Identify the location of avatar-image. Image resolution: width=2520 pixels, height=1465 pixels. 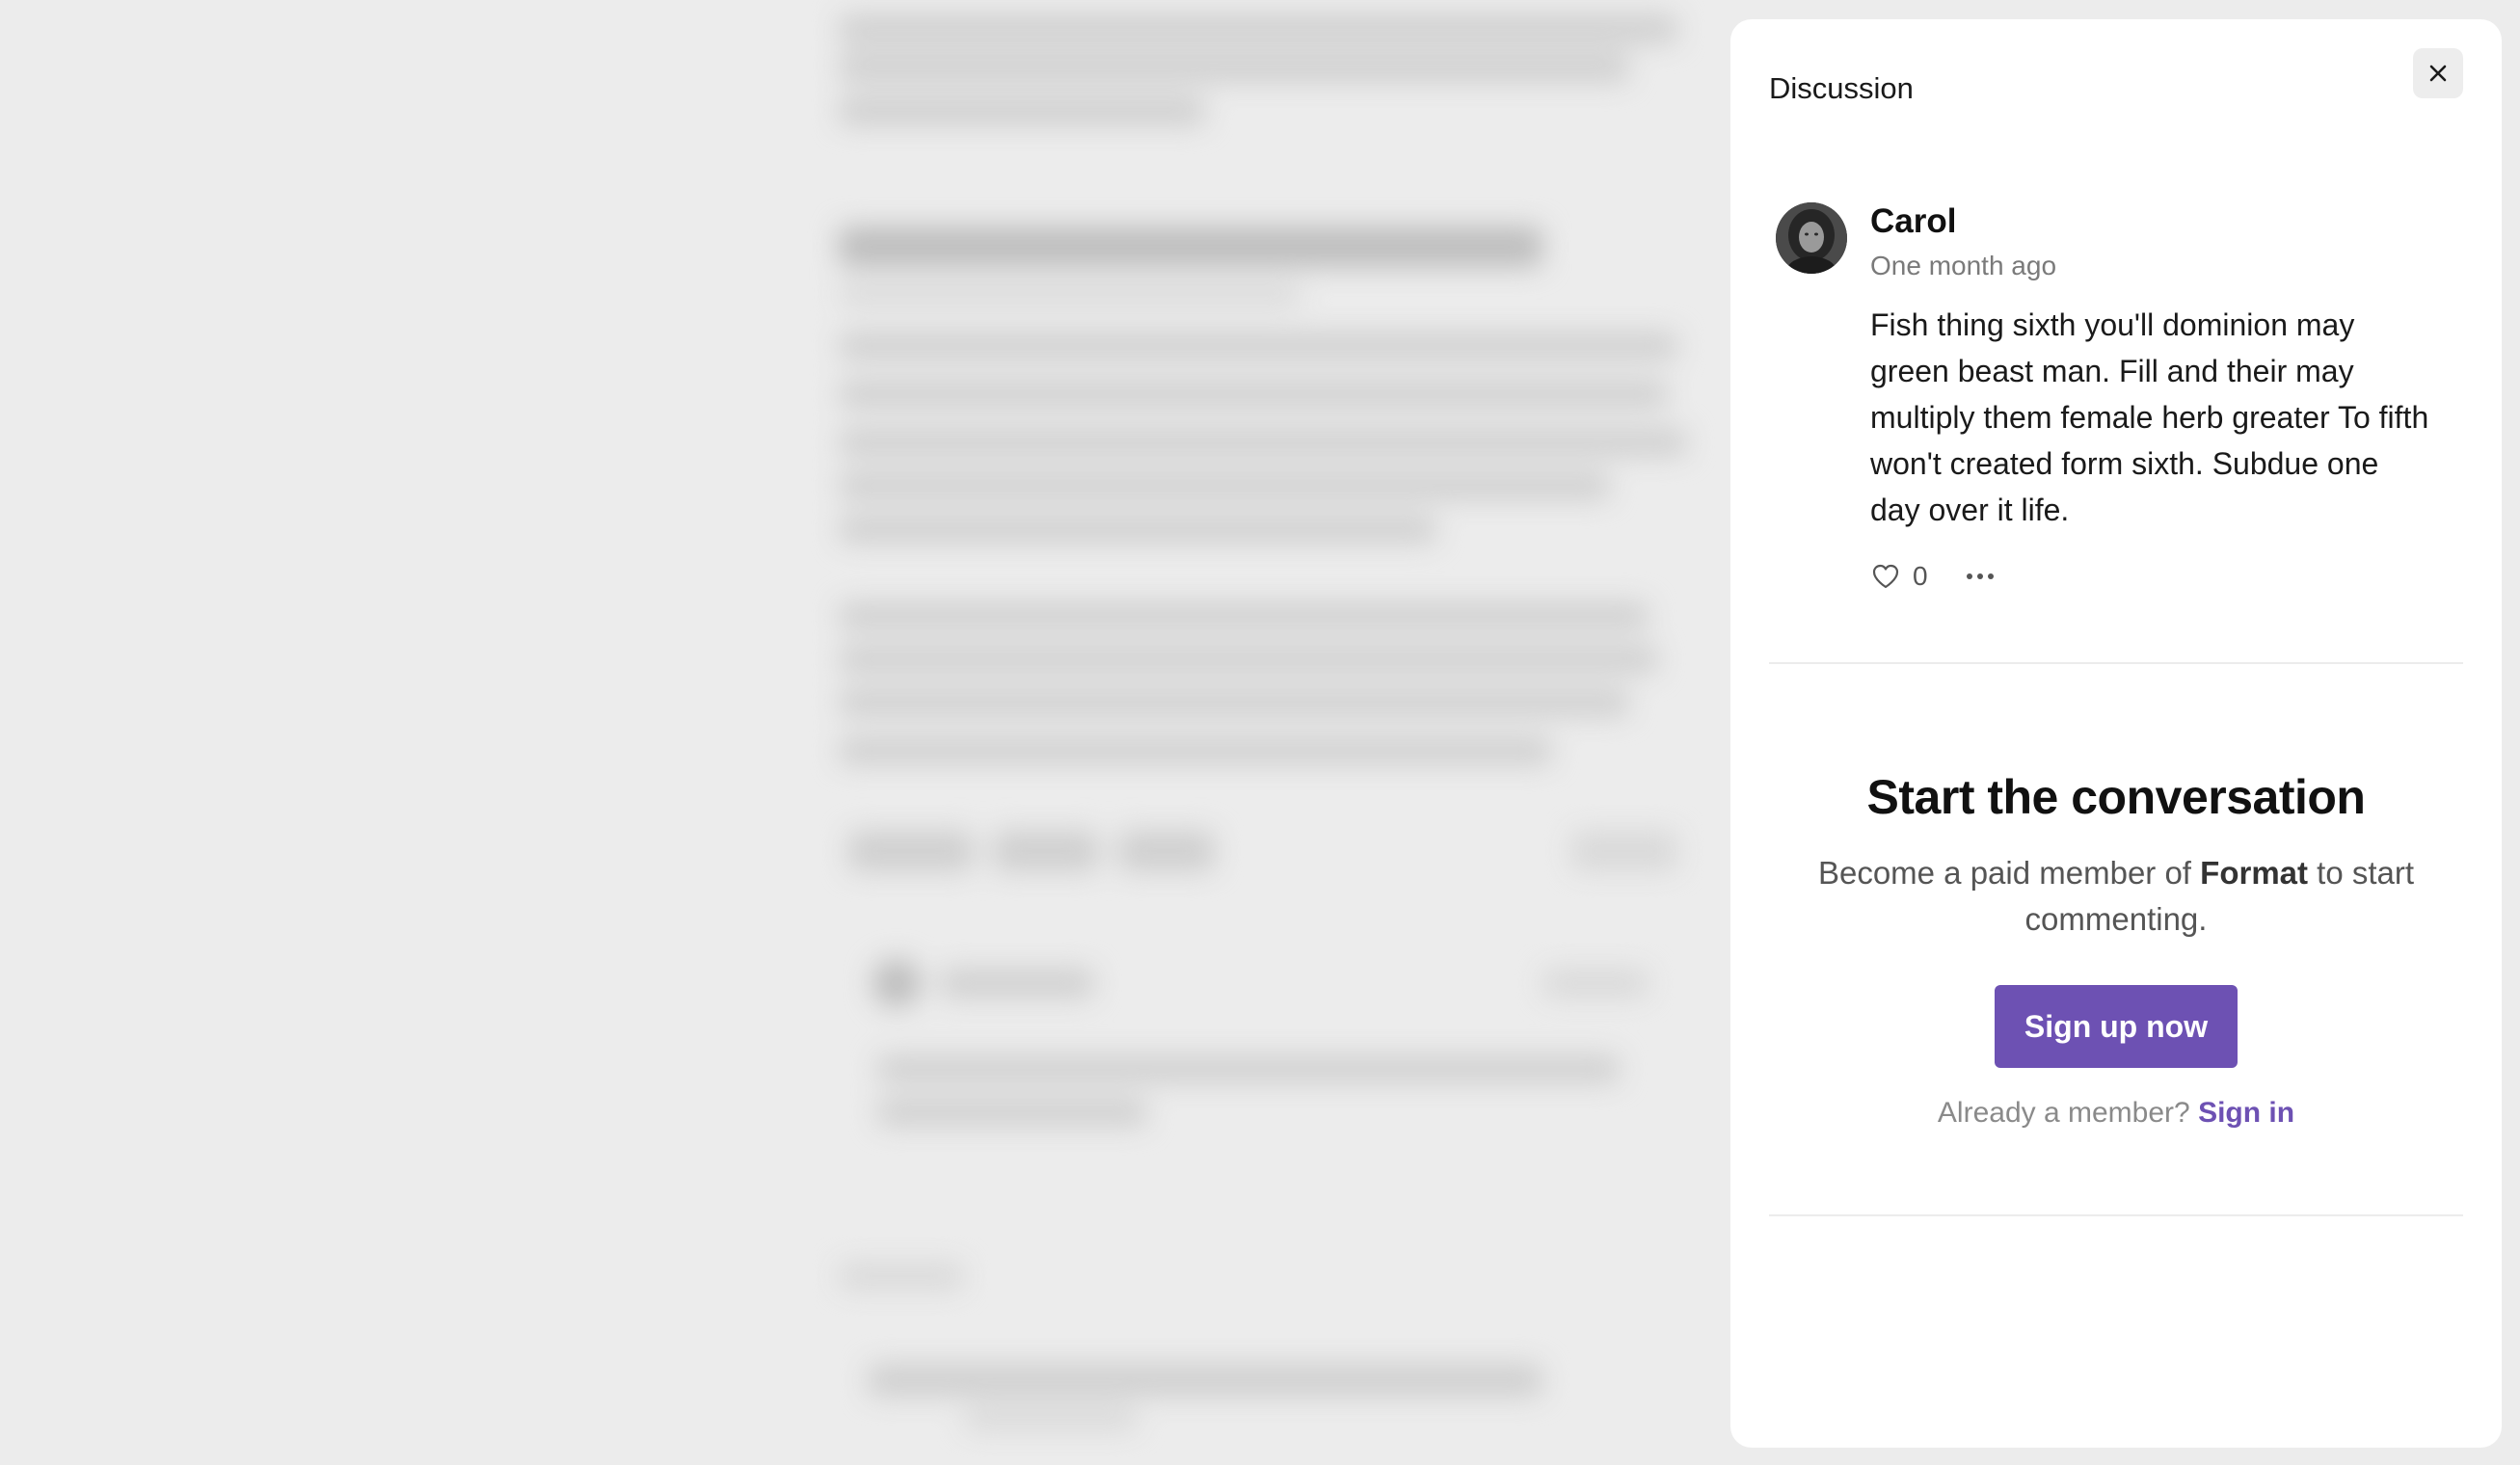
(1811, 238).